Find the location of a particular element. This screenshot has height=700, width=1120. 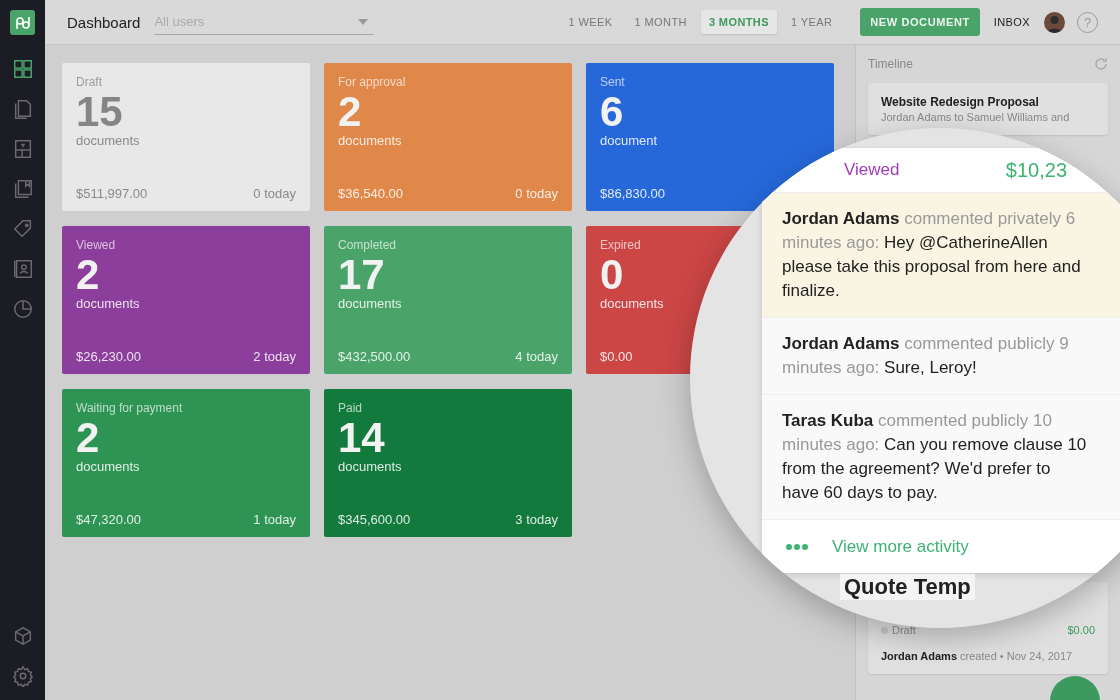

card-count: 15 is located at coordinates (99, 112).